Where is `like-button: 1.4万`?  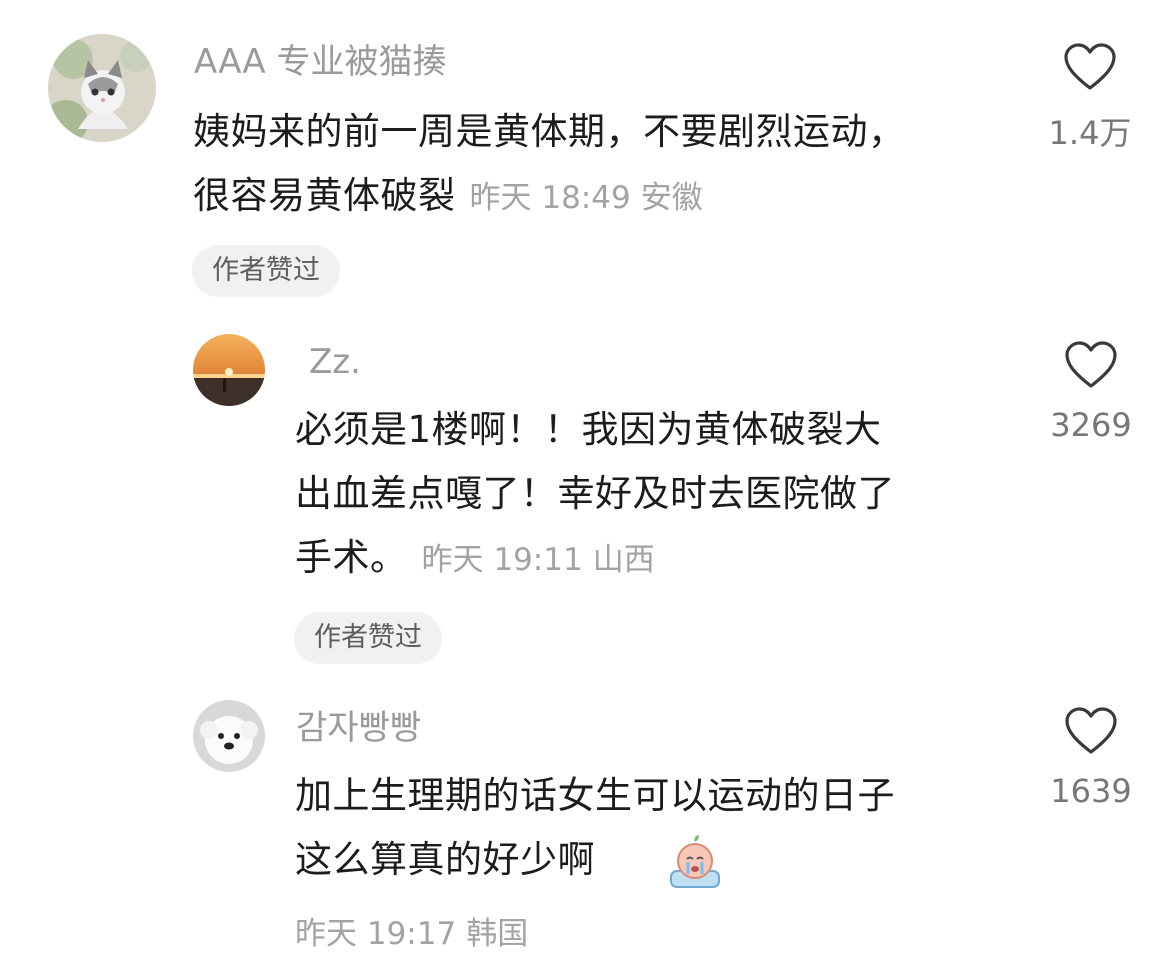
like-button: 1.4万 is located at coordinates (1090, 98).